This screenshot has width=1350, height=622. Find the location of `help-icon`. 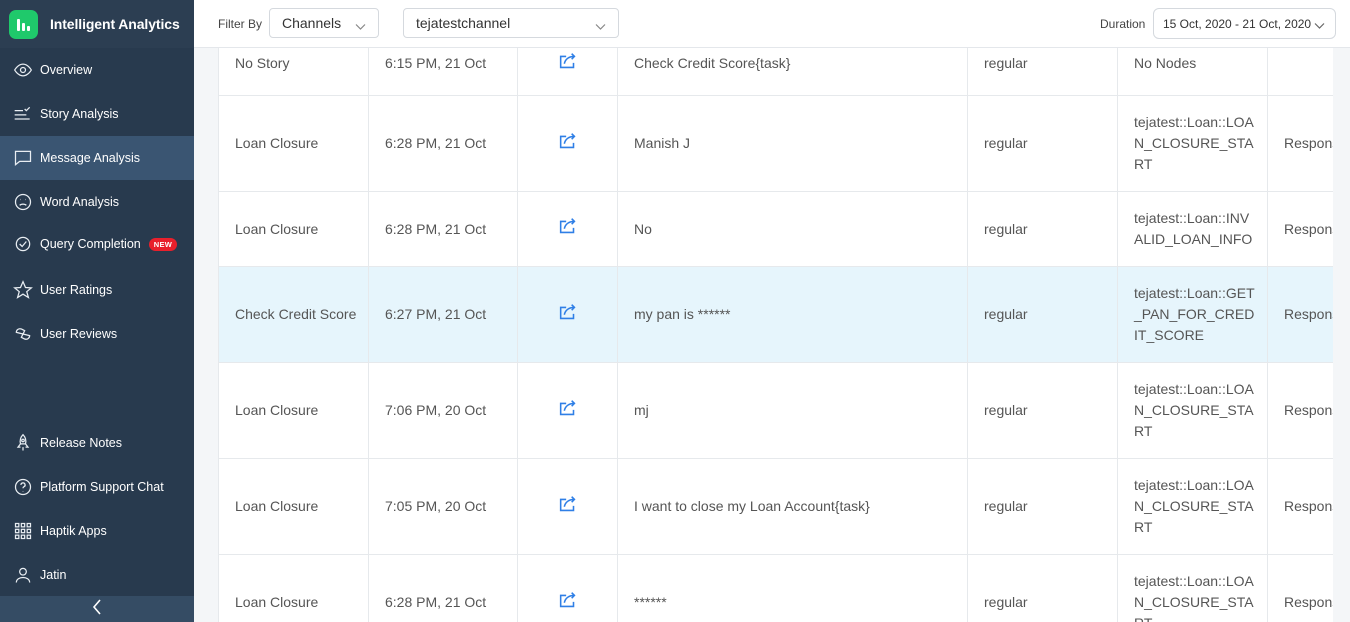

help-icon is located at coordinates (23, 487).